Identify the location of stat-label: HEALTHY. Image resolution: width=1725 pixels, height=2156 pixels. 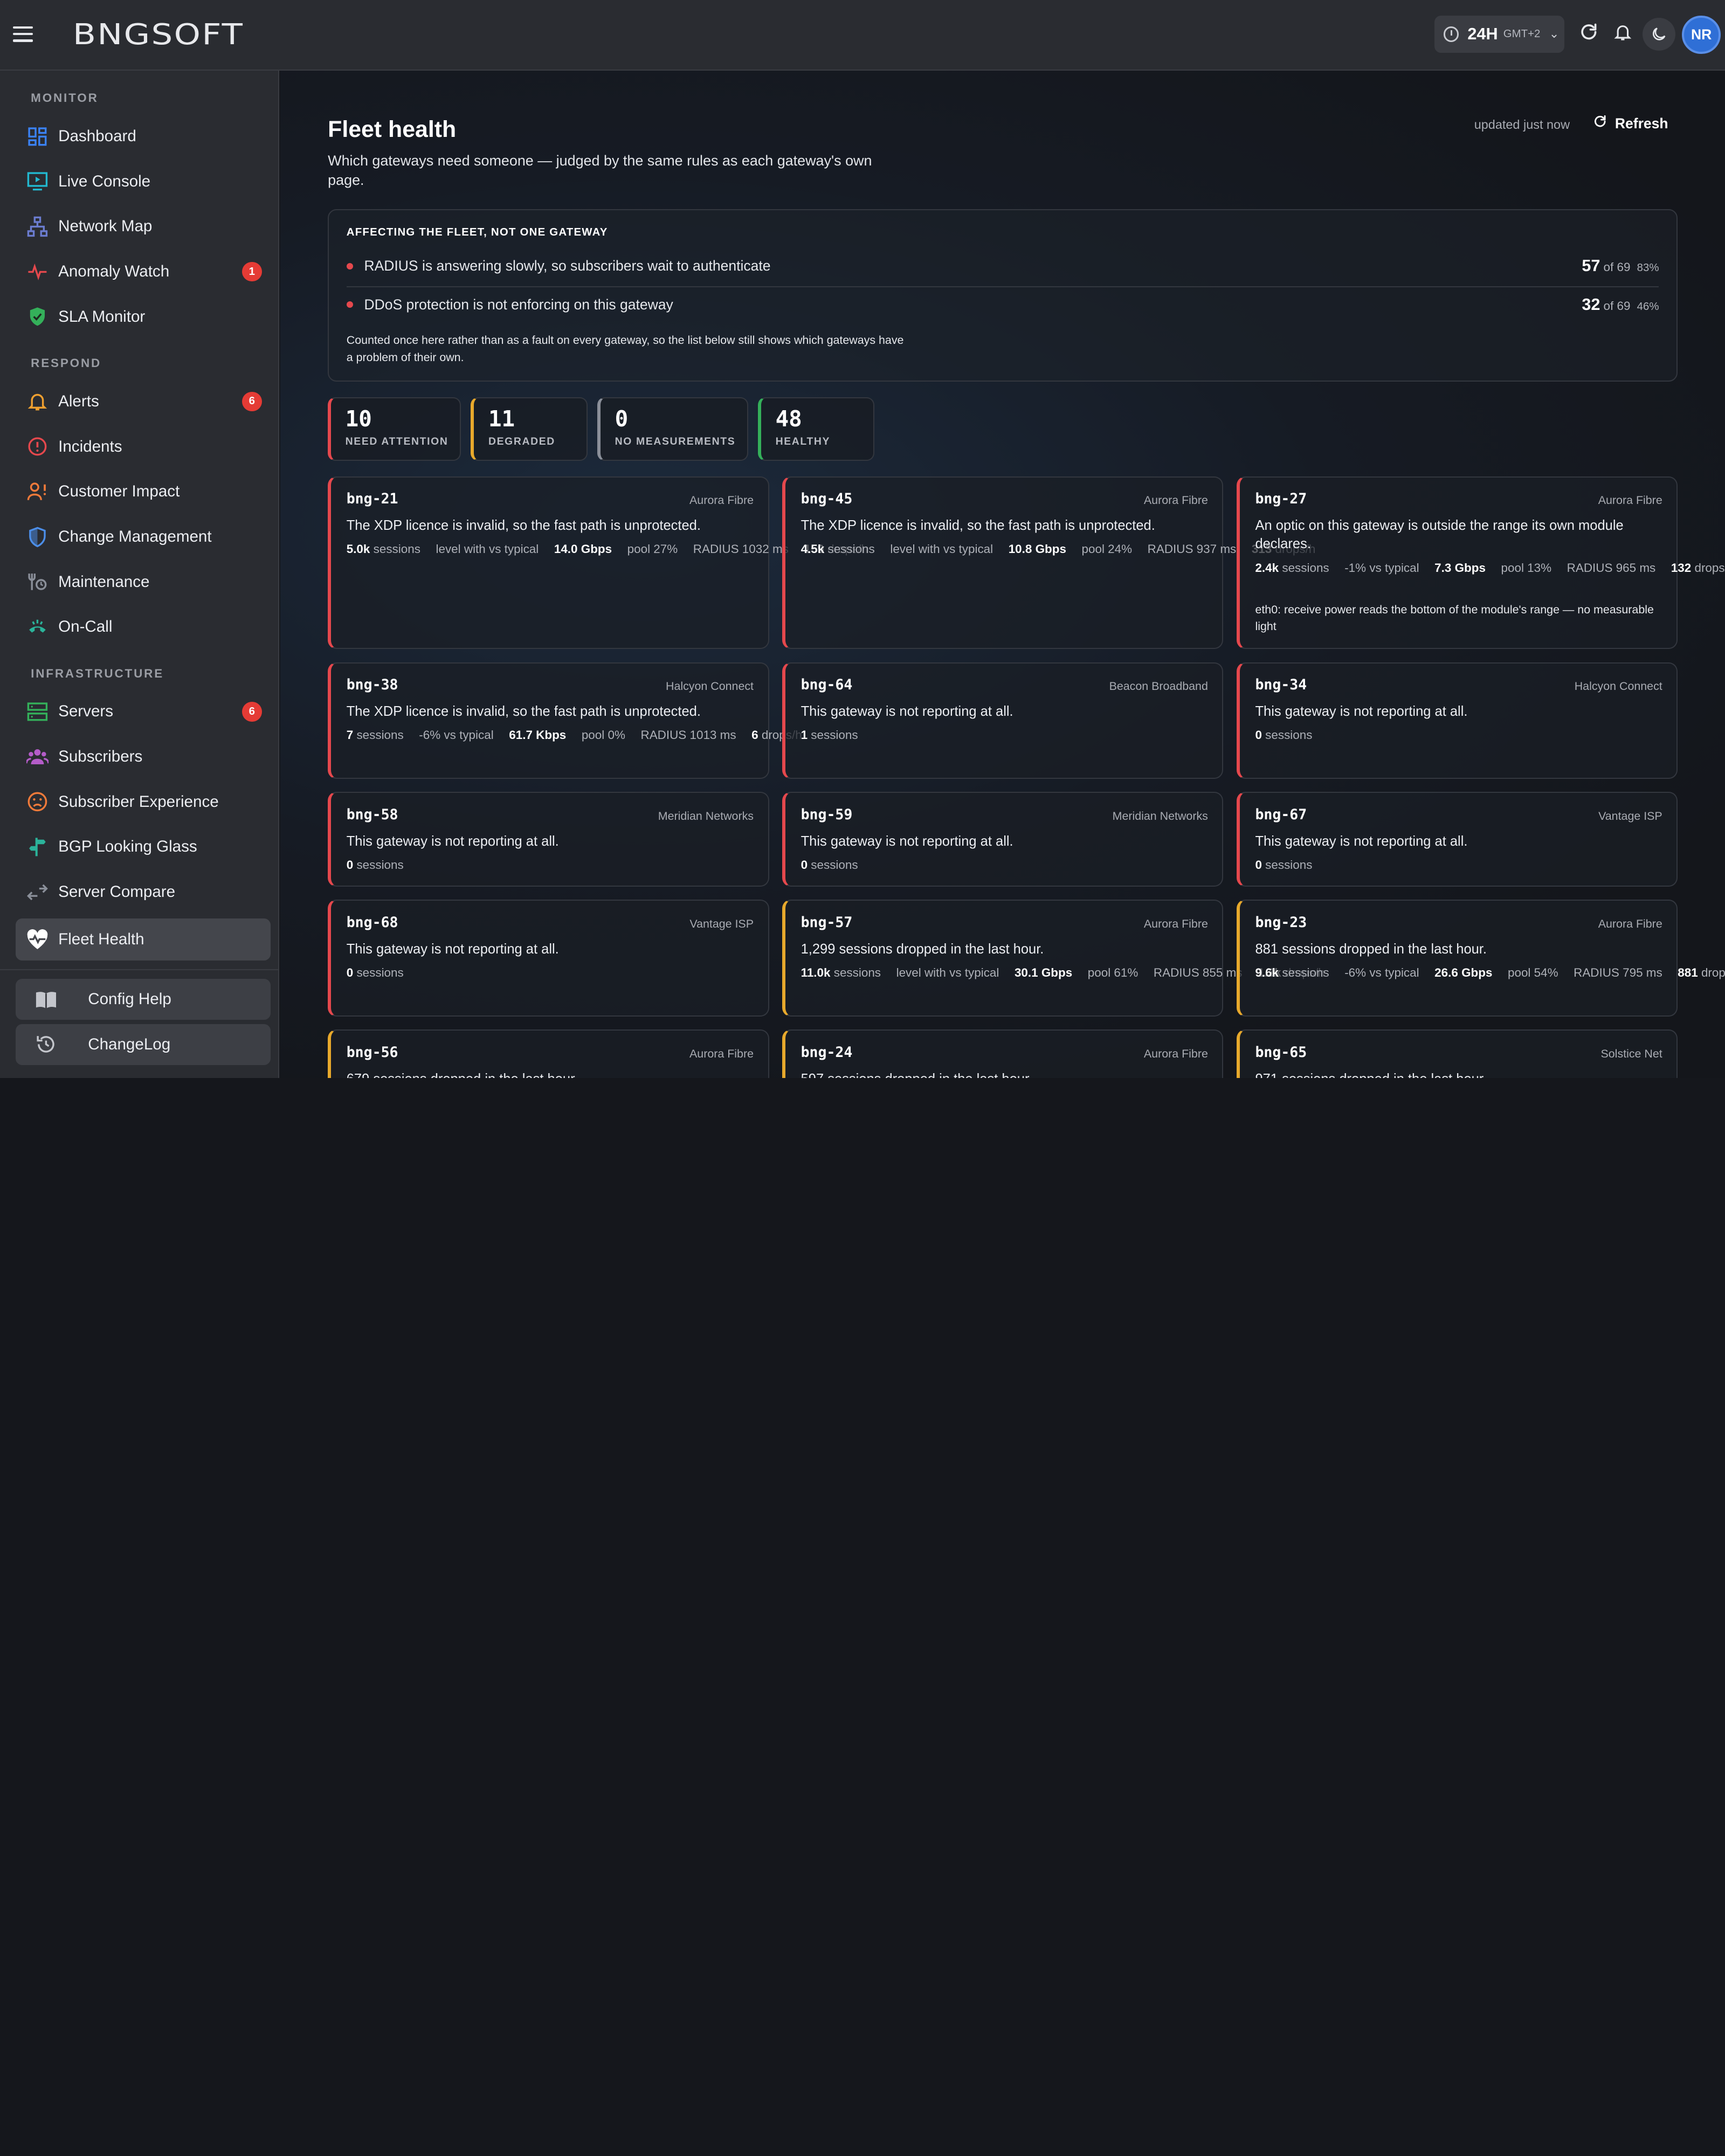
(803, 442).